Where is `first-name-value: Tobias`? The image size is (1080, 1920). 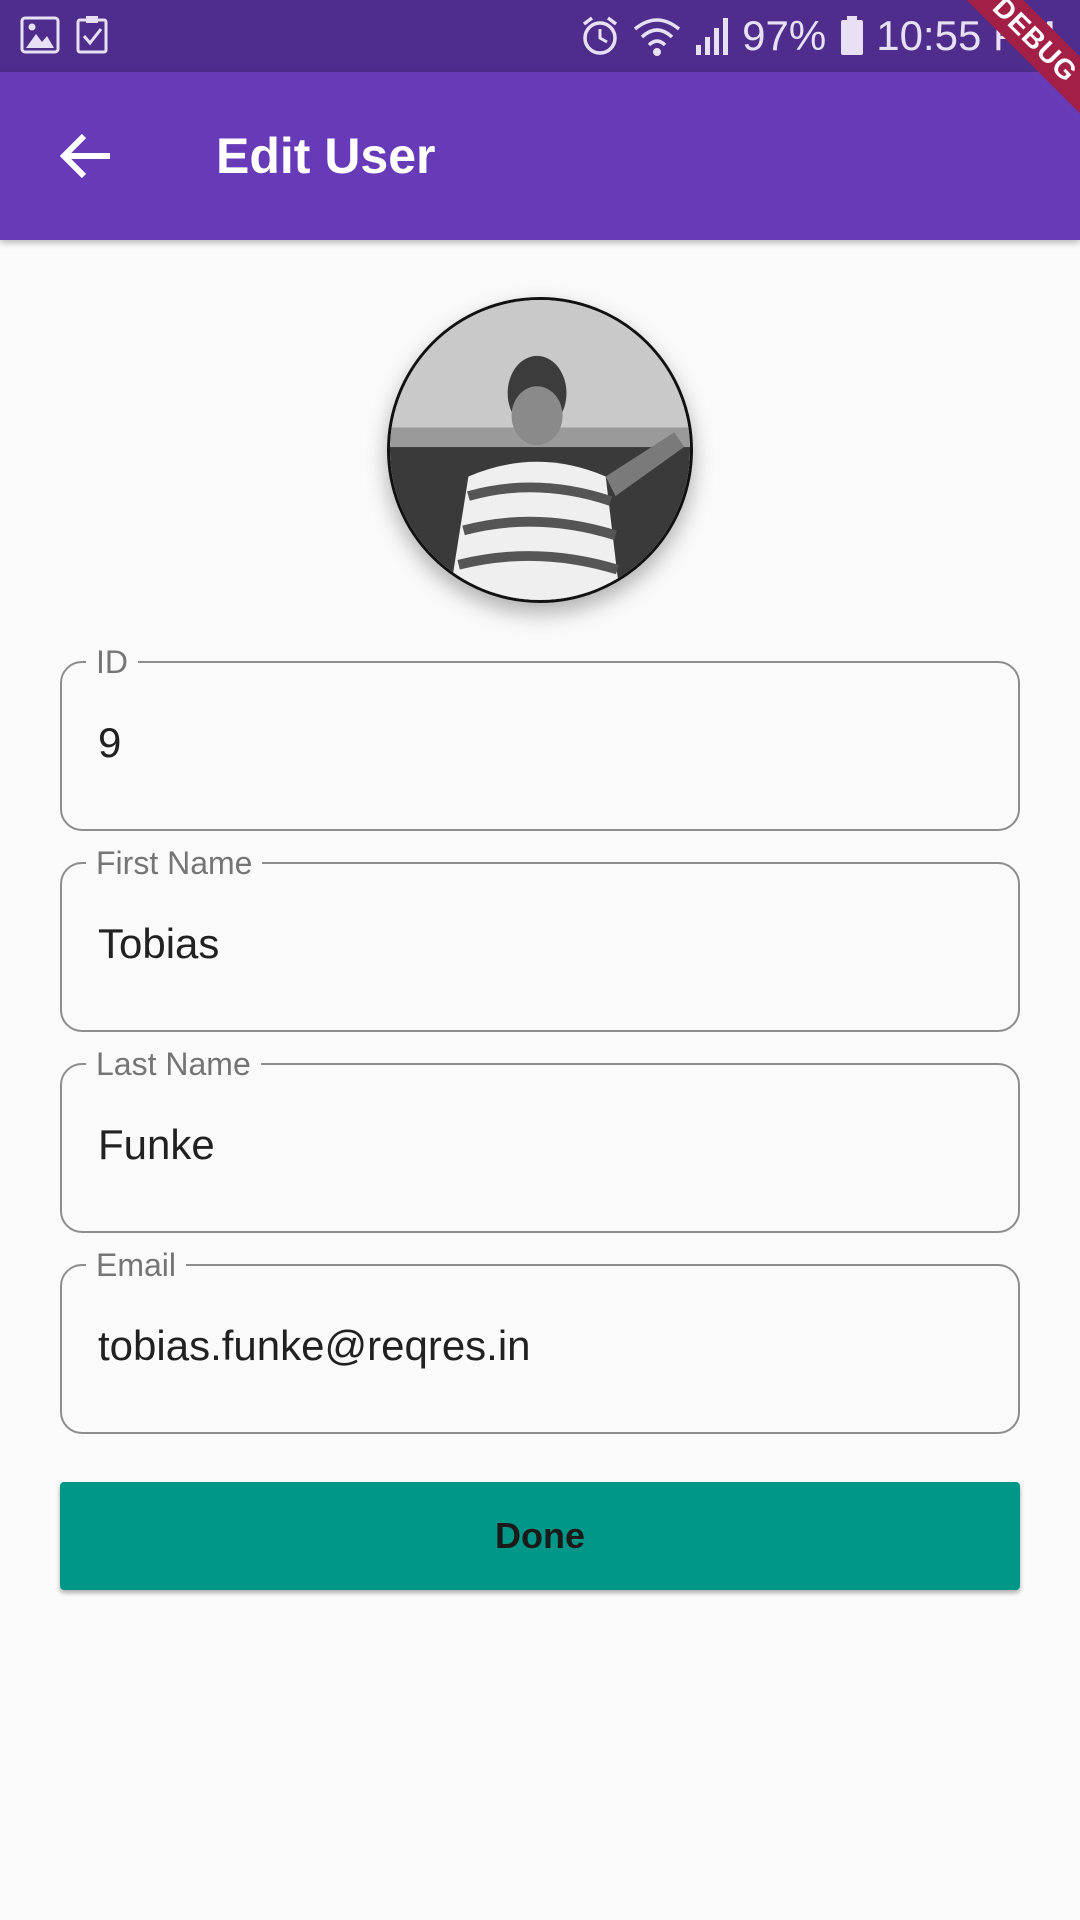 first-name-value: Tobias is located at coordinates (158, 944).